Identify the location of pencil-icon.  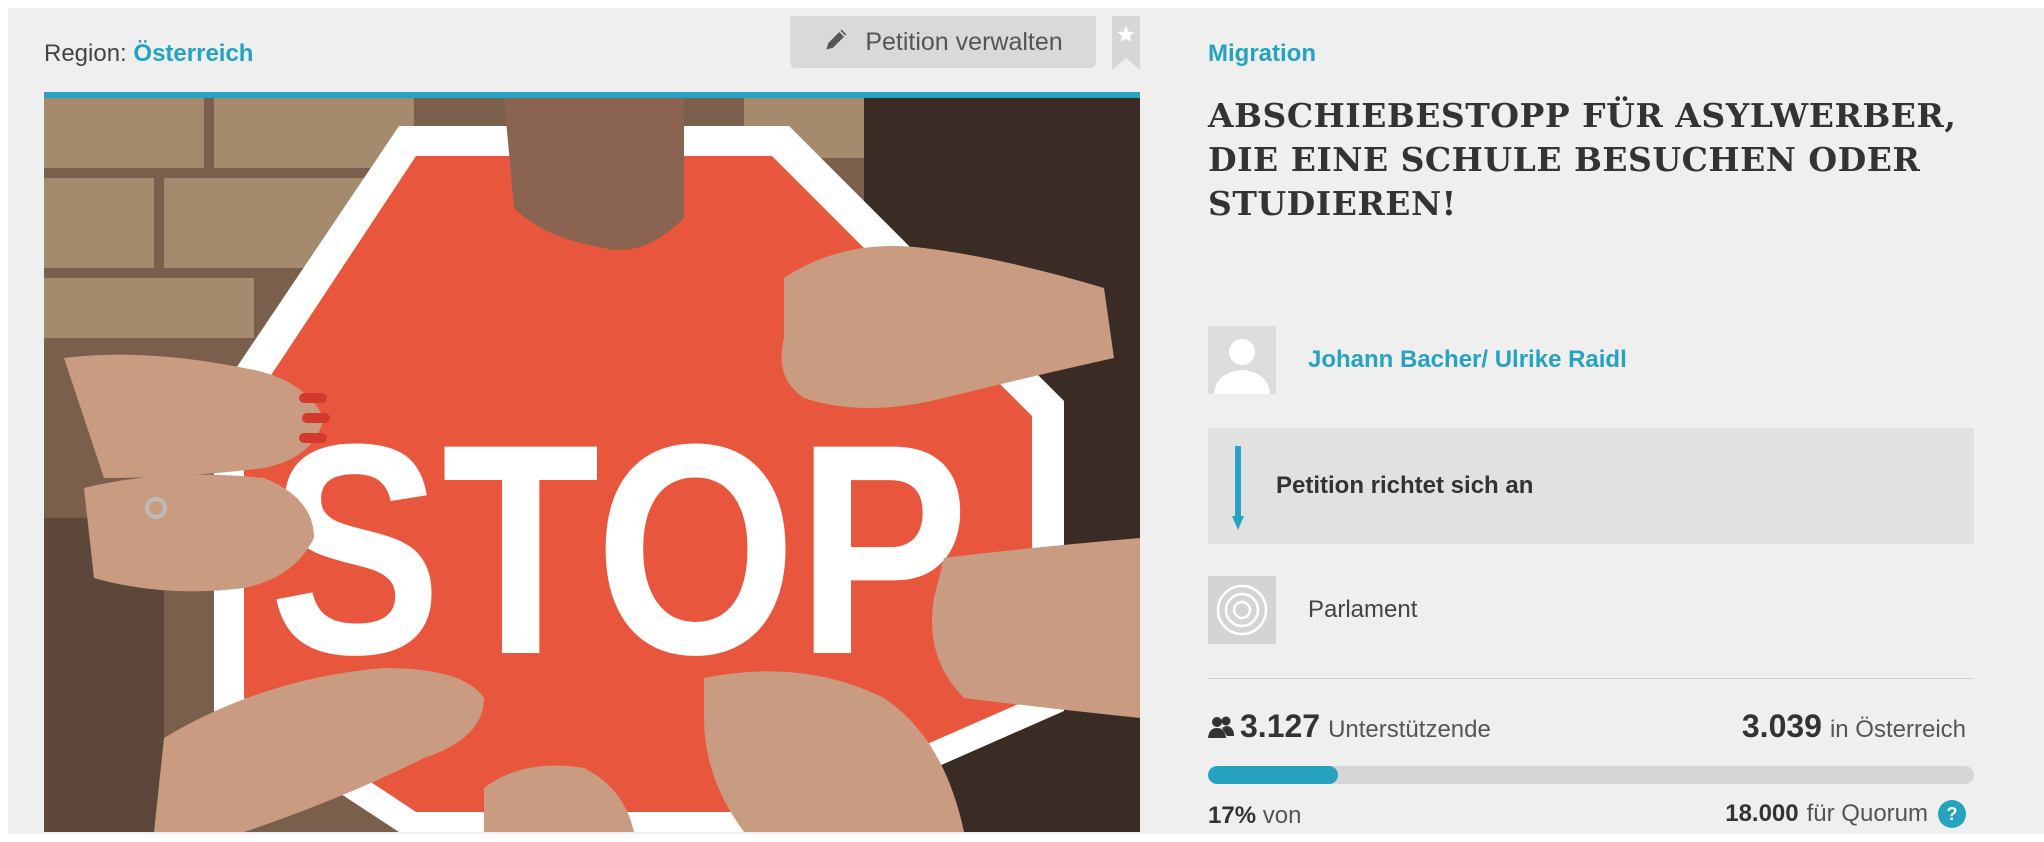
(837, 42).